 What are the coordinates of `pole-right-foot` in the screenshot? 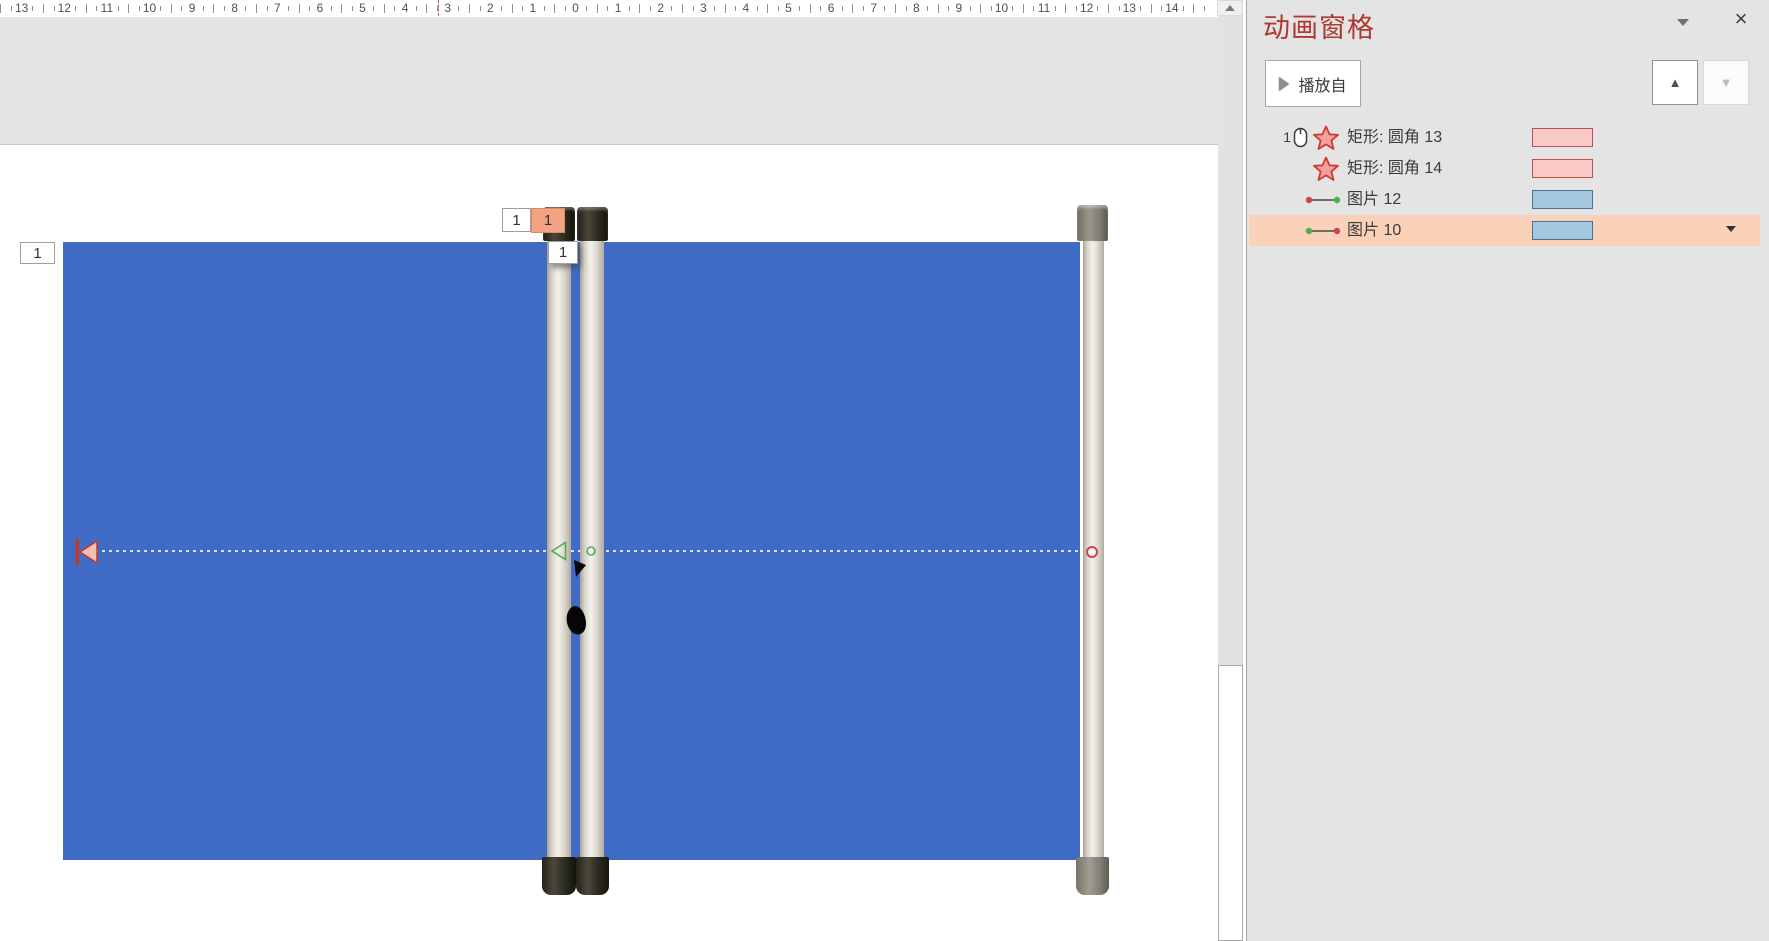 It's located at (1092, 876).